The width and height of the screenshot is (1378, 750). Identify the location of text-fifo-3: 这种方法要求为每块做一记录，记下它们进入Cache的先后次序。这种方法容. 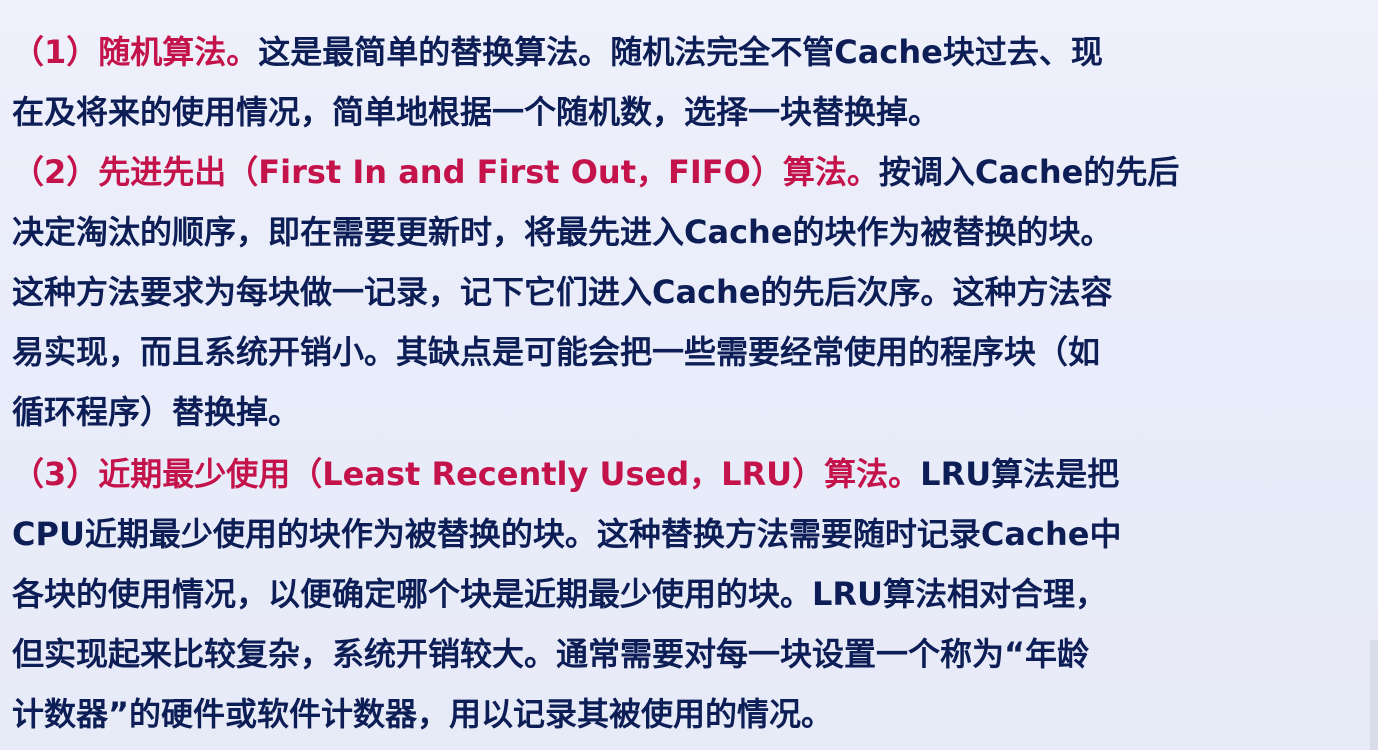
(562, 292).